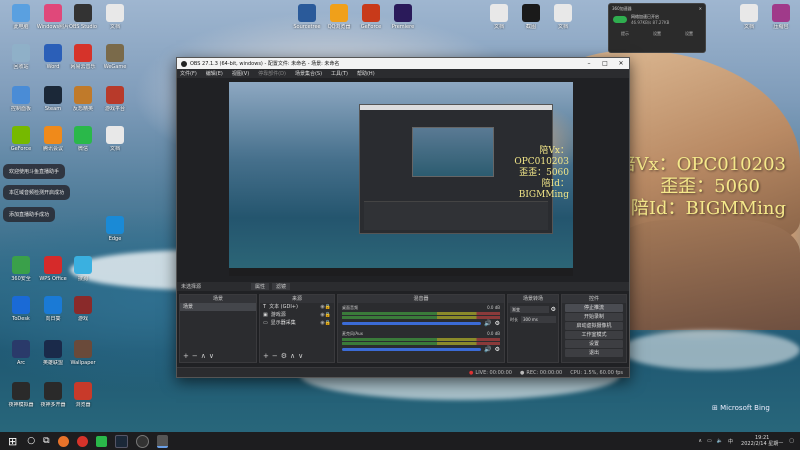 Image resolution: width=800 pixels, height=450 pixels. Describe the element at coordinates (31, 441) in the screenshot. I see `search-icon: ○` at that location.